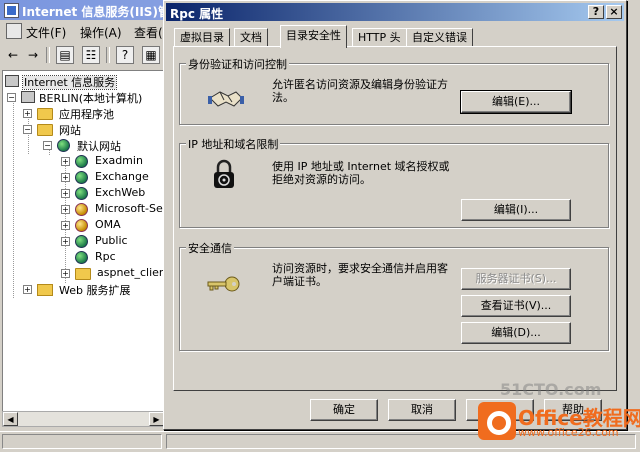 The height and width of the screenshot is (452, 640). I want to click on scroll-right-icon: ▶, so click(156, 419).